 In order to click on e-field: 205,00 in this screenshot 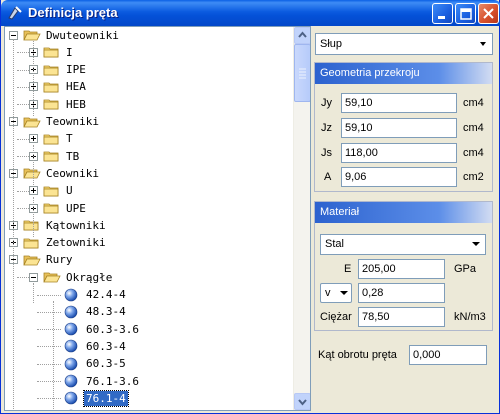, I will do `click(401, 269)`.